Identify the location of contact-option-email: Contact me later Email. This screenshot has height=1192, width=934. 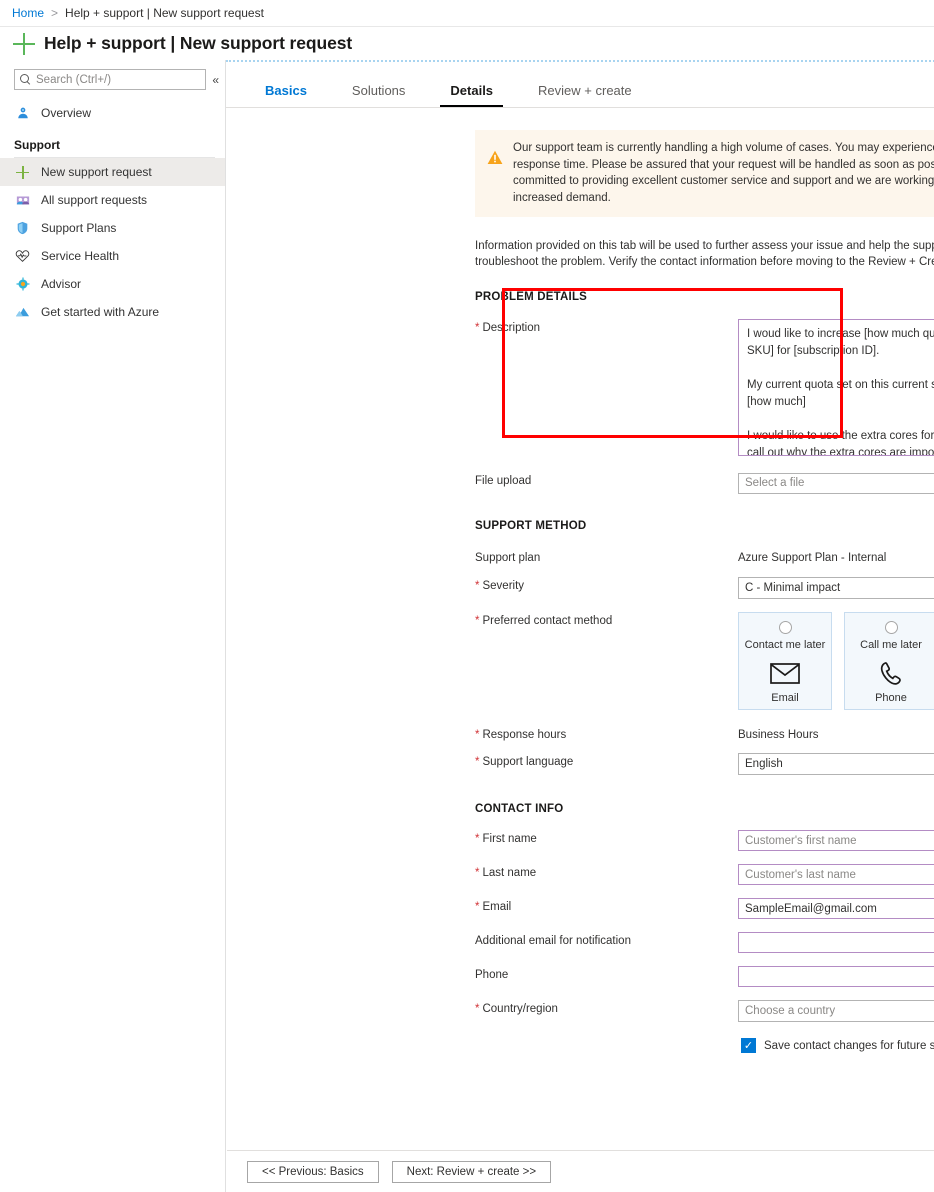
(785, 661).